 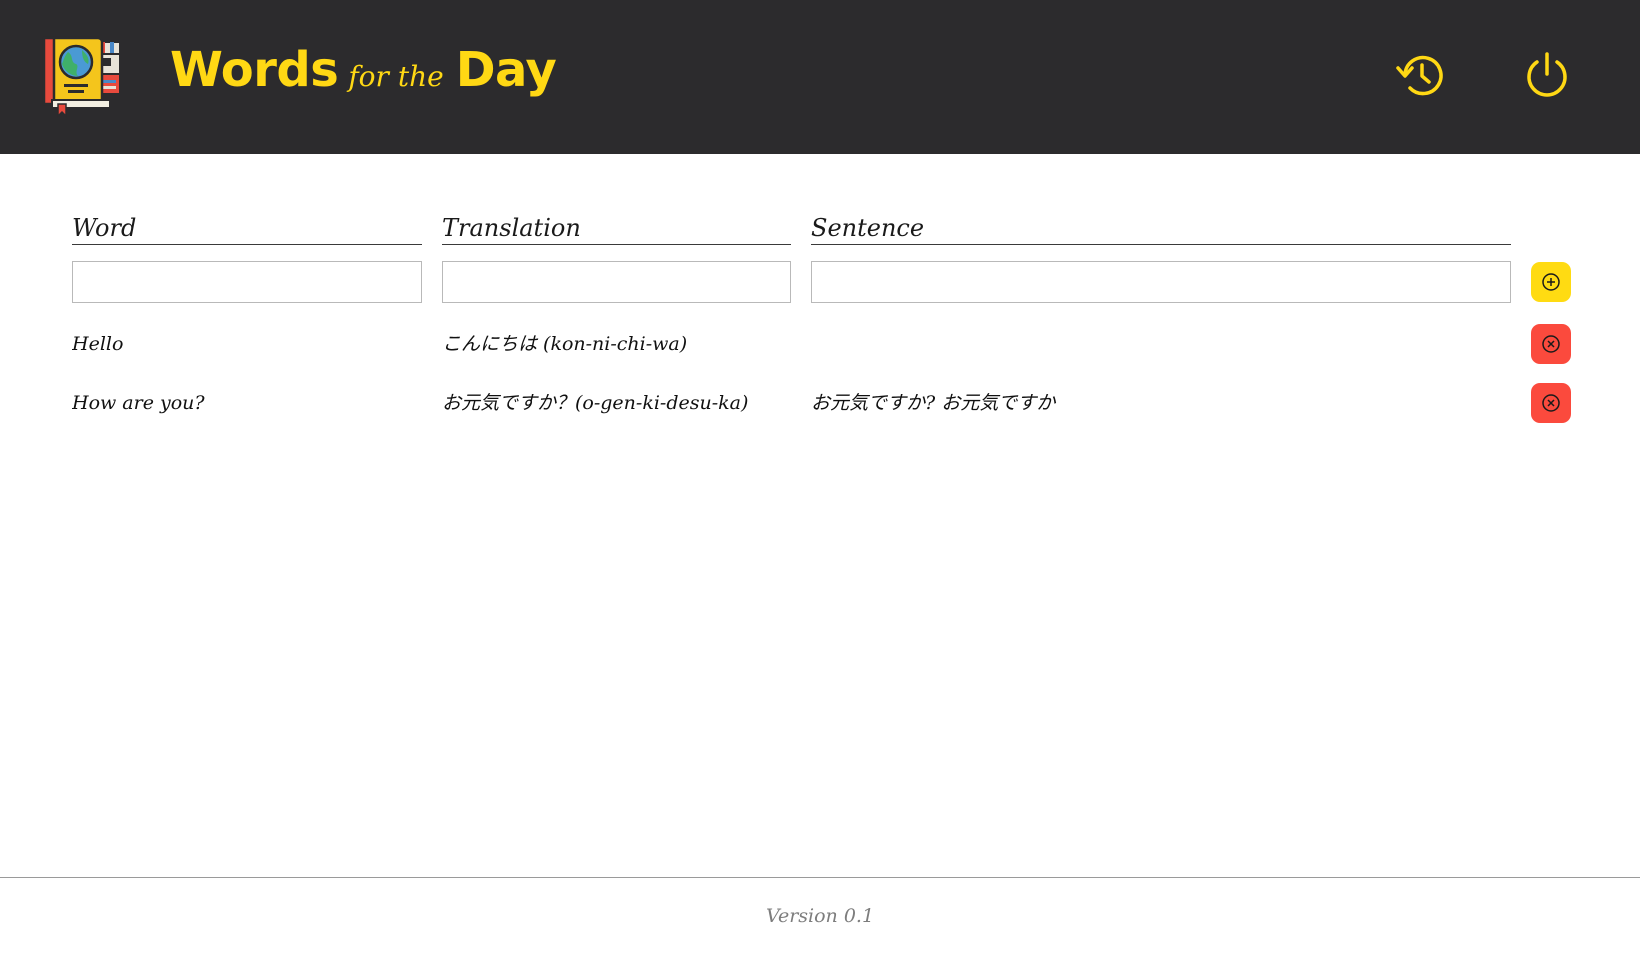 What do you see at coordinates (247, 282) in the screenshot?
I see `word-input` at bounding box center [247, 282].